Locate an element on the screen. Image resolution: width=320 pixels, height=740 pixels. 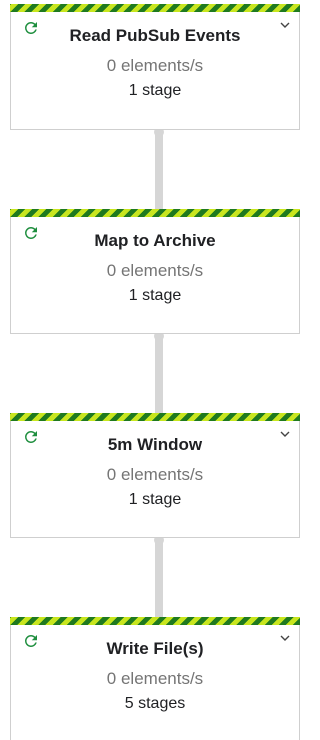
node-title: Map to Archive is located at coordinates (155, 240).